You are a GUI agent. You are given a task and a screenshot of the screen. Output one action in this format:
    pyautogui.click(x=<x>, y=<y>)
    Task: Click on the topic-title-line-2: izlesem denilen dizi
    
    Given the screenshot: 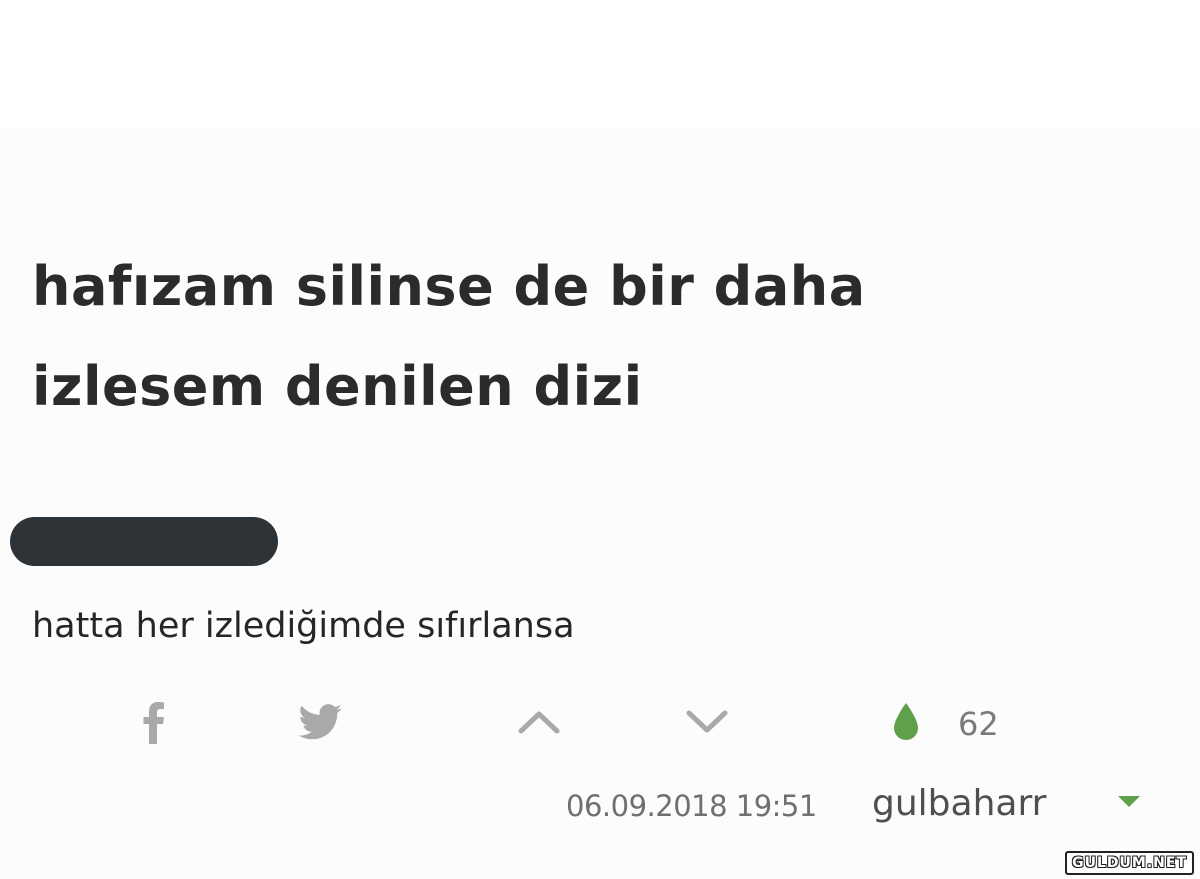 What is the action you would take?
    pyautogui.click(x=337, y=386)
    